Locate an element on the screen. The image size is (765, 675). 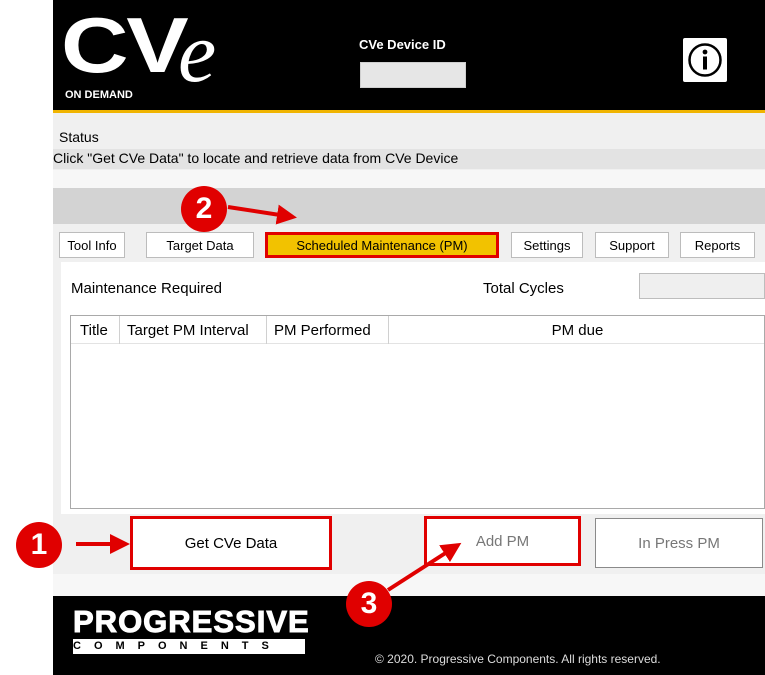
brand-logo-title: PROGRESSIVE is located at coordinates (191, 622).